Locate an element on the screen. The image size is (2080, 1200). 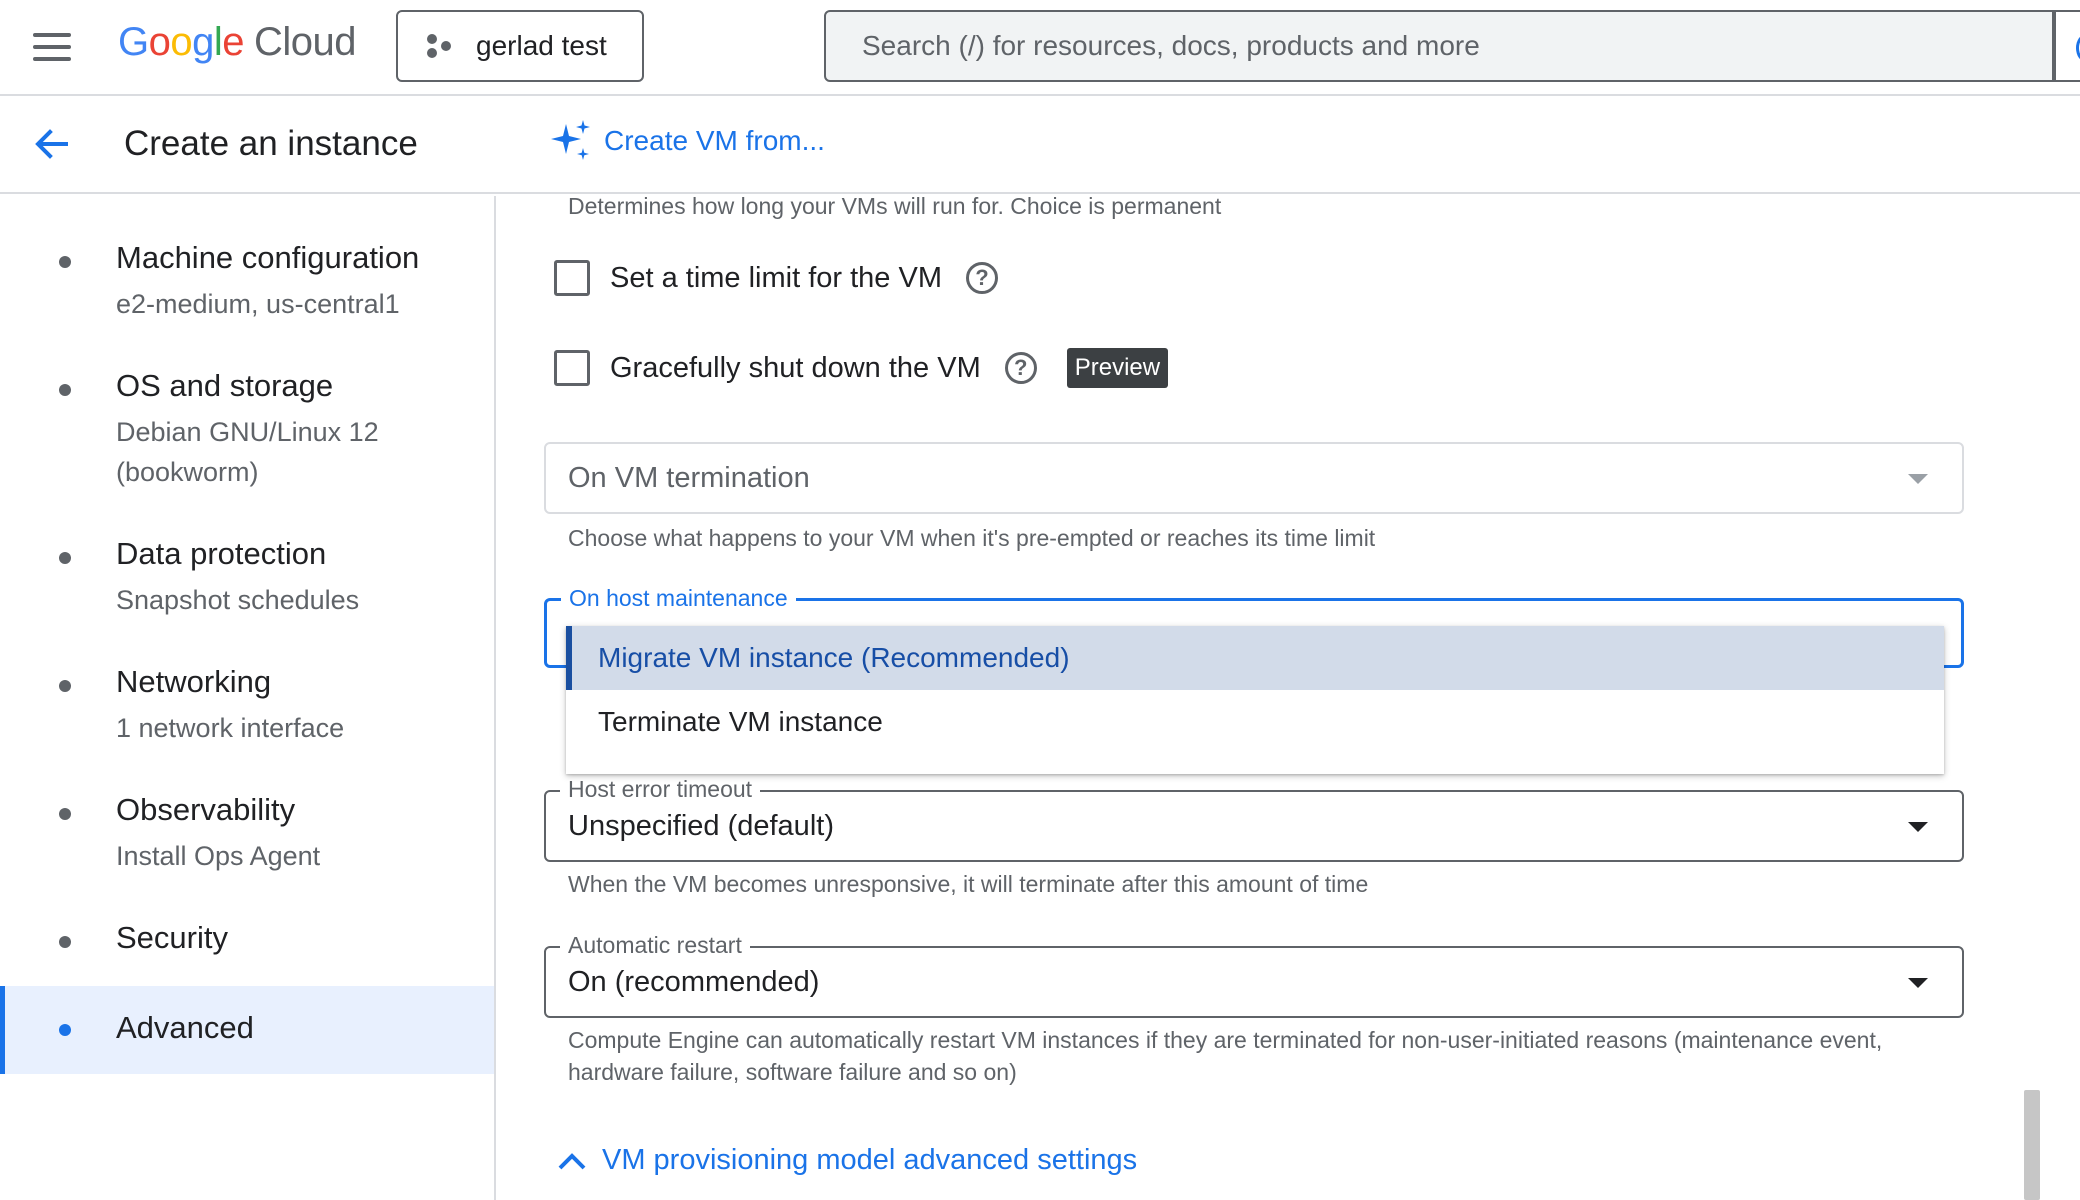
graceful-shutdown-row: Gracefully shut down the VM ? Preview is located at coordinates (861, 368).